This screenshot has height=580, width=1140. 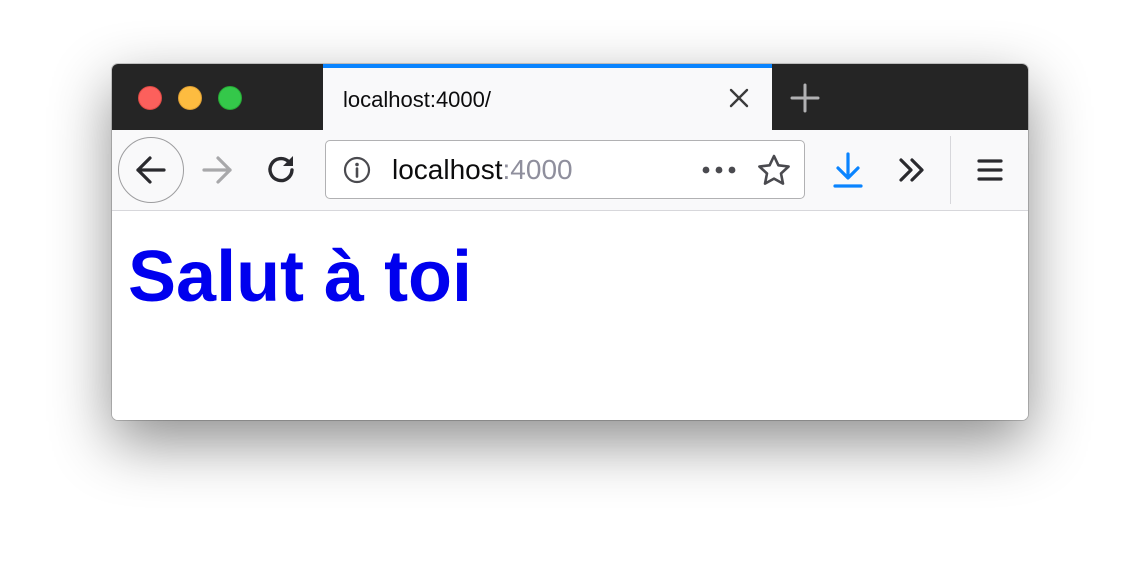 I want to click on tab-active-indicator, so click(x=547, y=66).